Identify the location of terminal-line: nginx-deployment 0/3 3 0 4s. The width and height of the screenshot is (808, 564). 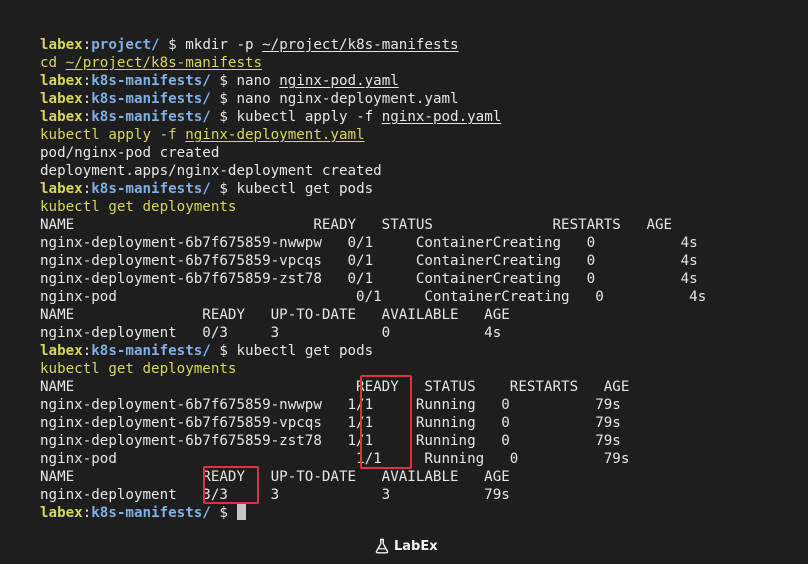
(373, 333).